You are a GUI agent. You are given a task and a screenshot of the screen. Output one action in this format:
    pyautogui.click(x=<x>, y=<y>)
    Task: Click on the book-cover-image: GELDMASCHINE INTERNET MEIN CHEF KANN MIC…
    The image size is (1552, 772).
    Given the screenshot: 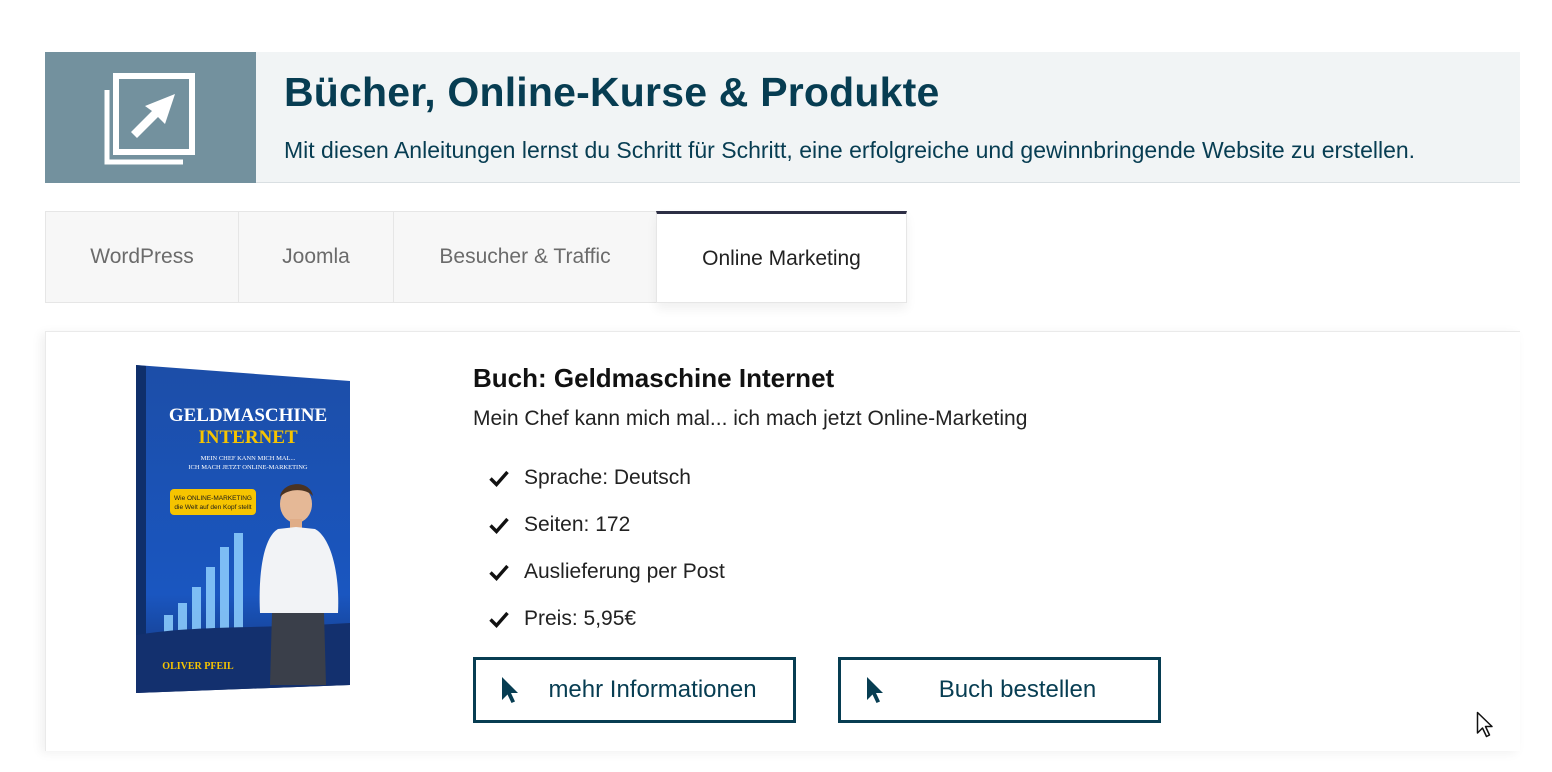 What is the action you would take?
    pyautogui.click(x=243, y=529)
    